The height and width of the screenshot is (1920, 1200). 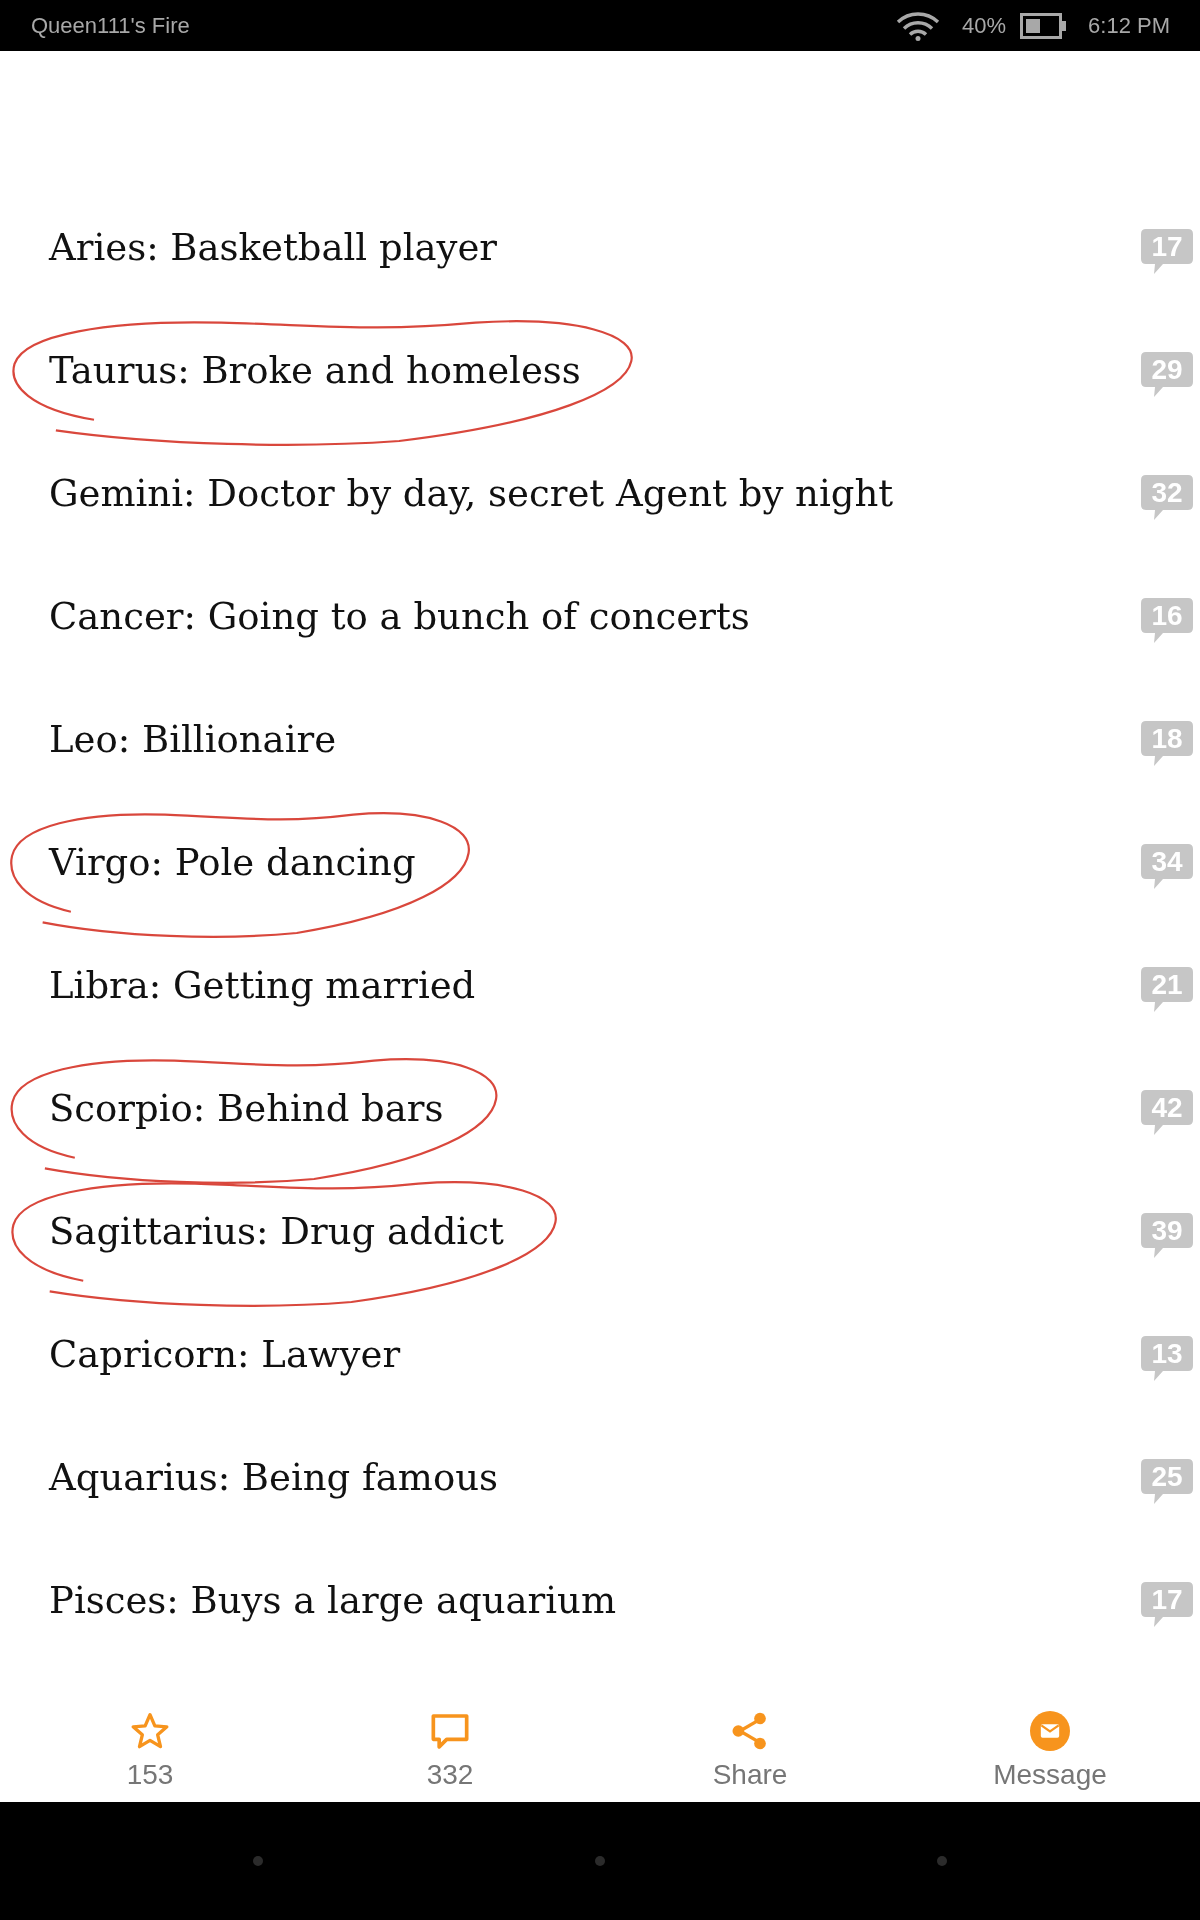 I want to click on list-item-text: Gemini: Doctor by day, secret Agent by night, so click(x=471, y=493).